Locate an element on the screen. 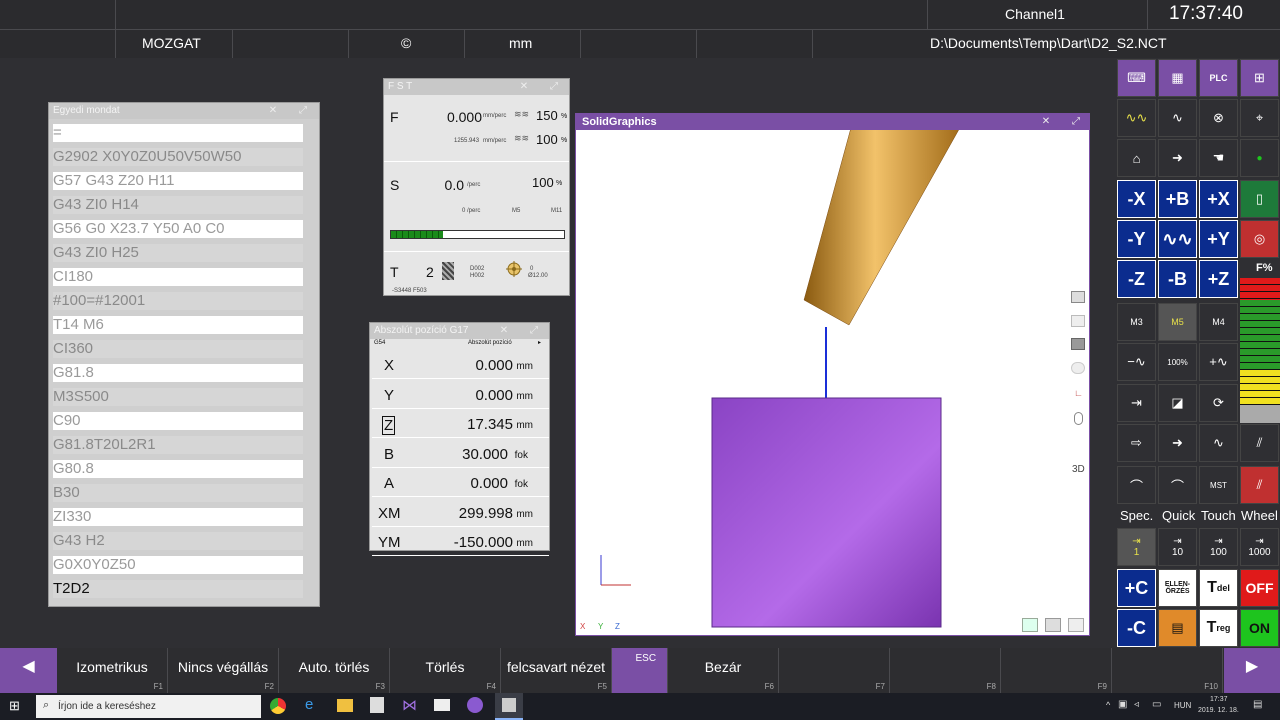  nc-program-line: #100=#12001 is located at coordinates (178, 301).